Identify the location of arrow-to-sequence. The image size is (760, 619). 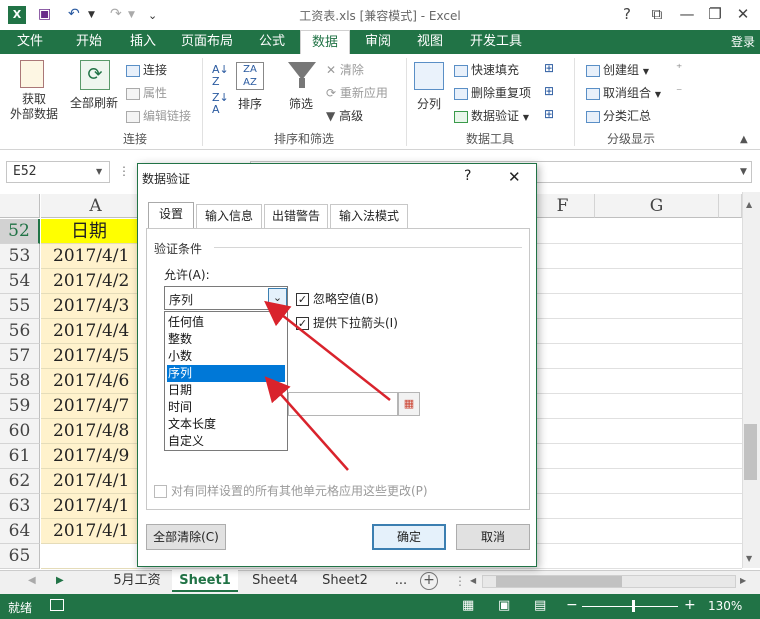
(306, 423).